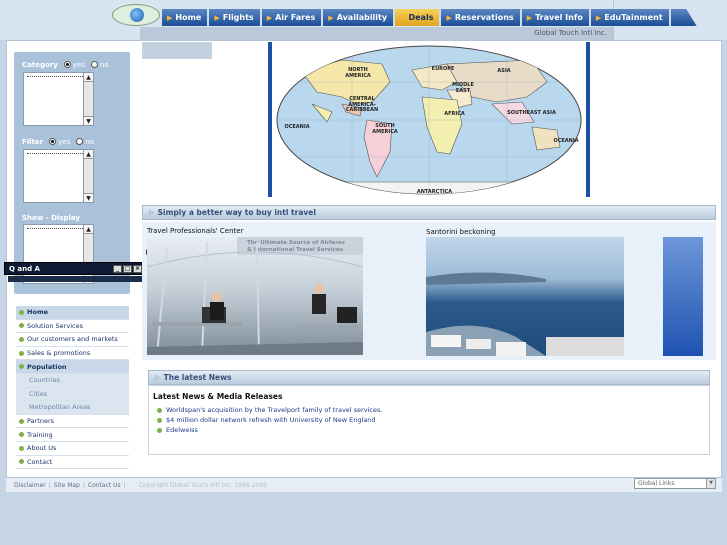 This screenshot has width=727, height=545. I want to click on menu-item: Our customers and markets, so click(72, 340).